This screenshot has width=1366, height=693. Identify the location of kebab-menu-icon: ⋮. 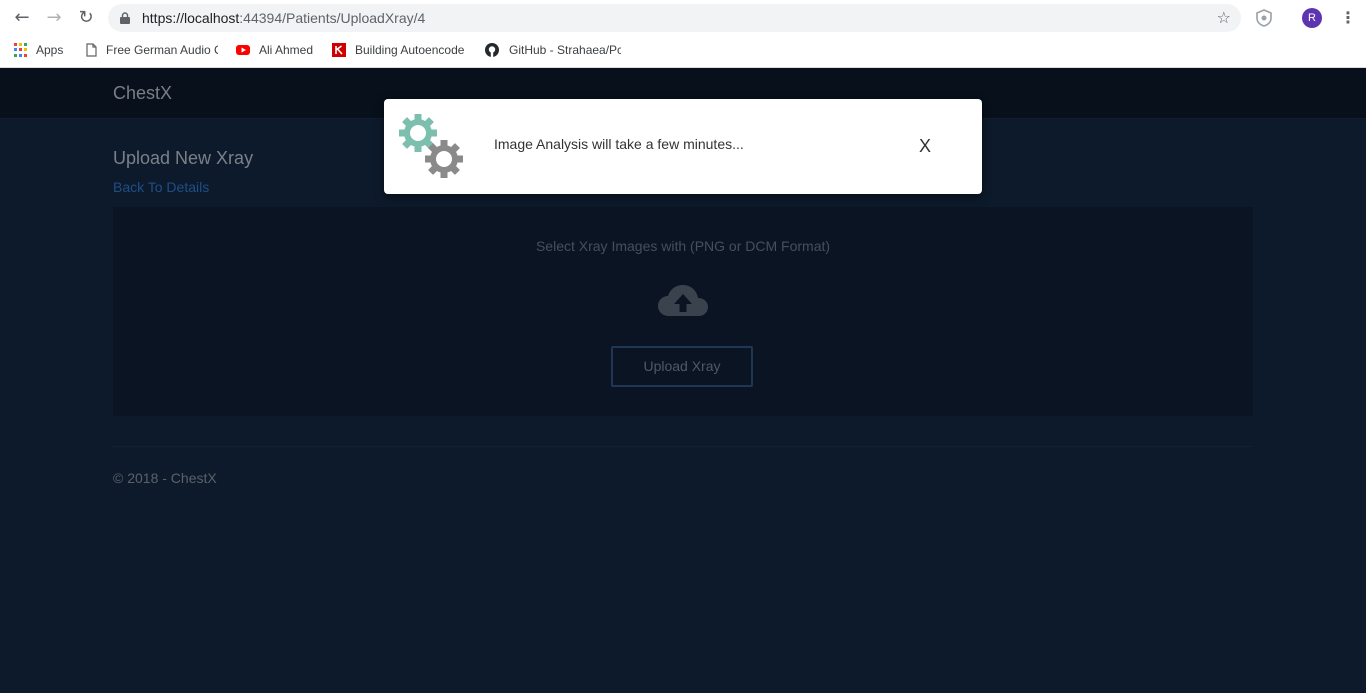
(1348, 18).